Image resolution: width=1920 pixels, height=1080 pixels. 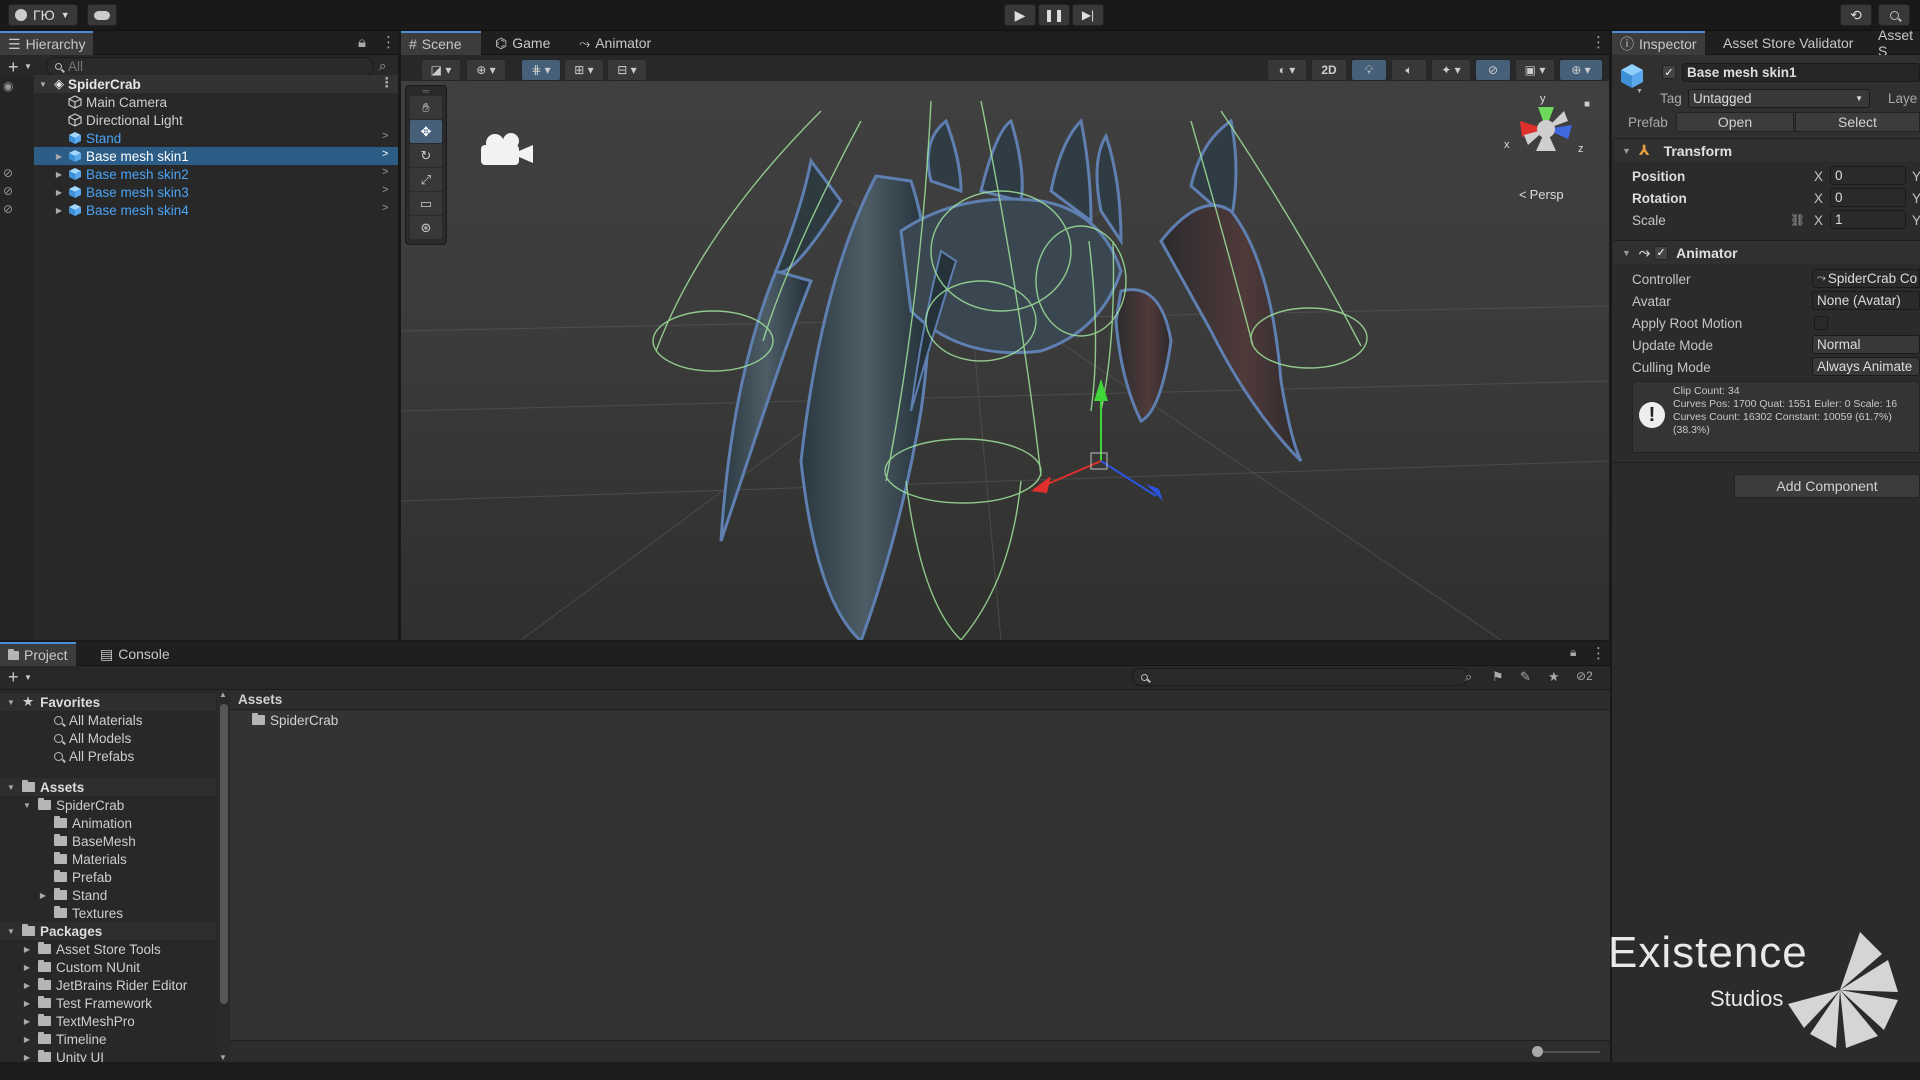 I want to click on project-search-input, so click(x=1300, y=677).